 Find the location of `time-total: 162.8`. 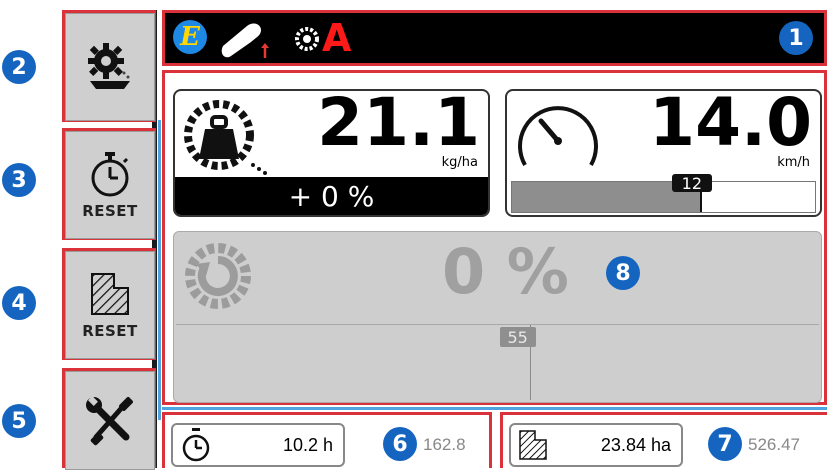

time-total: 162.8 is located at coordinates (444, 444).